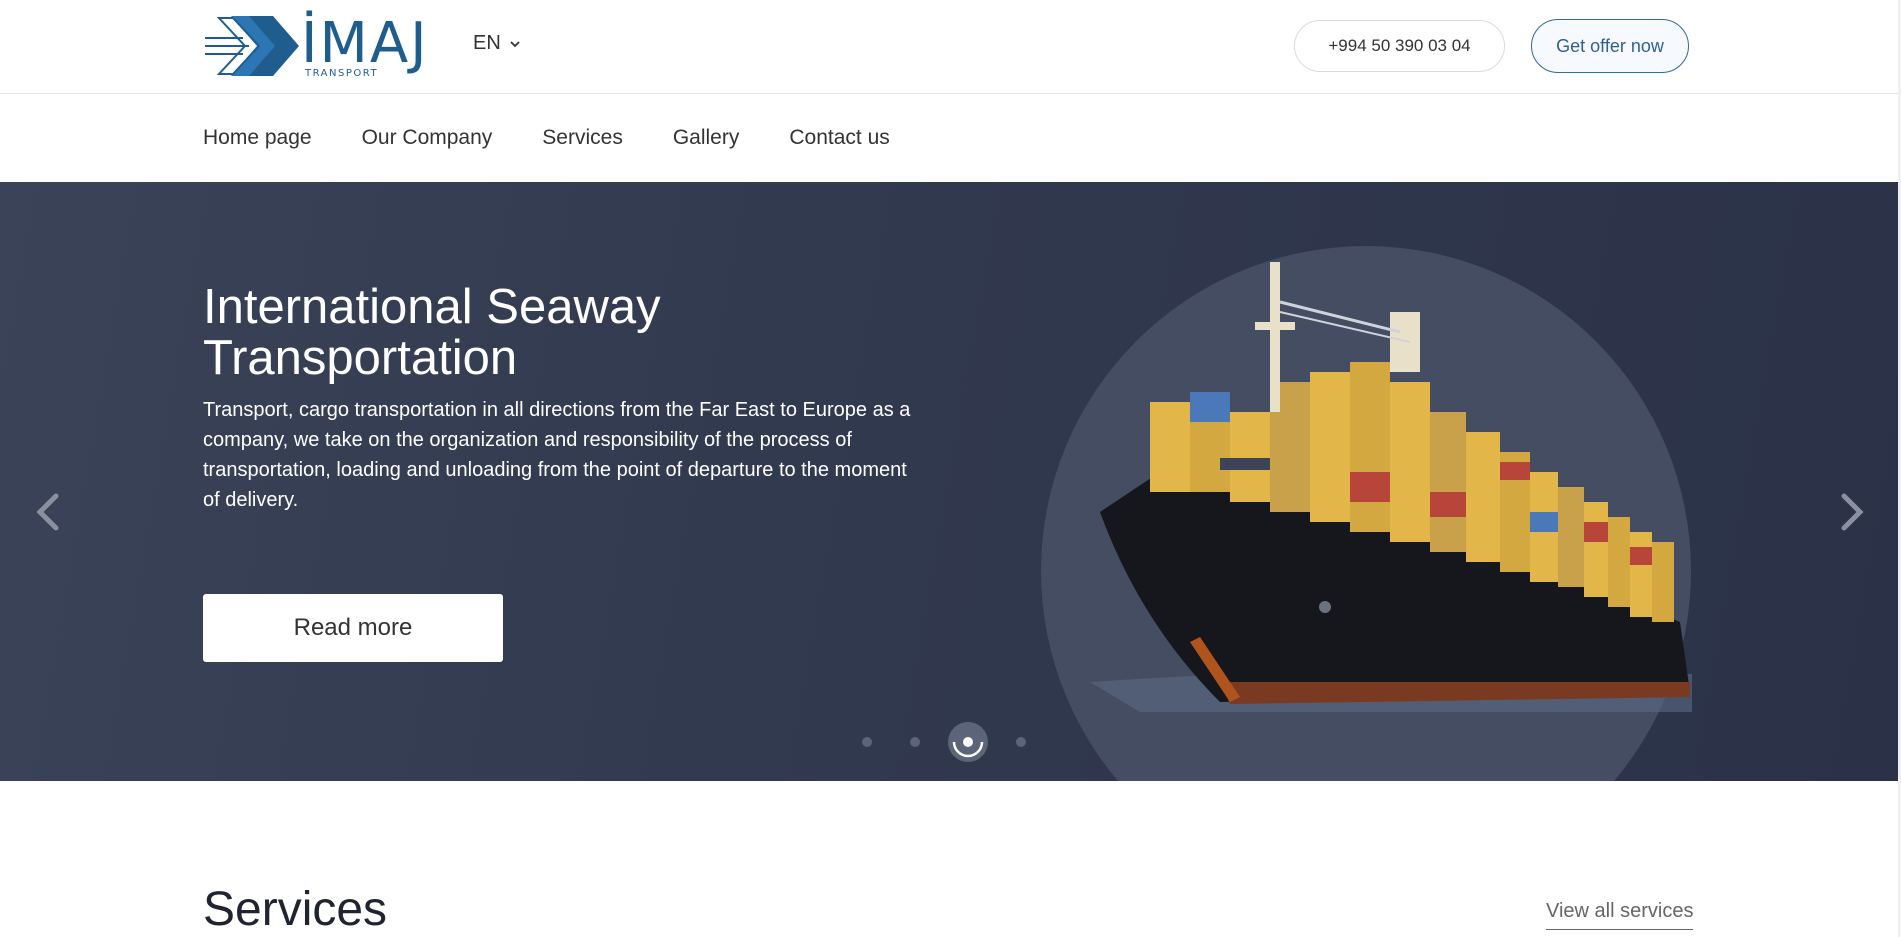 The height and width of the screenshot is (937, 1901). I want to click on logo-chevron-icon, so click(252, 46).